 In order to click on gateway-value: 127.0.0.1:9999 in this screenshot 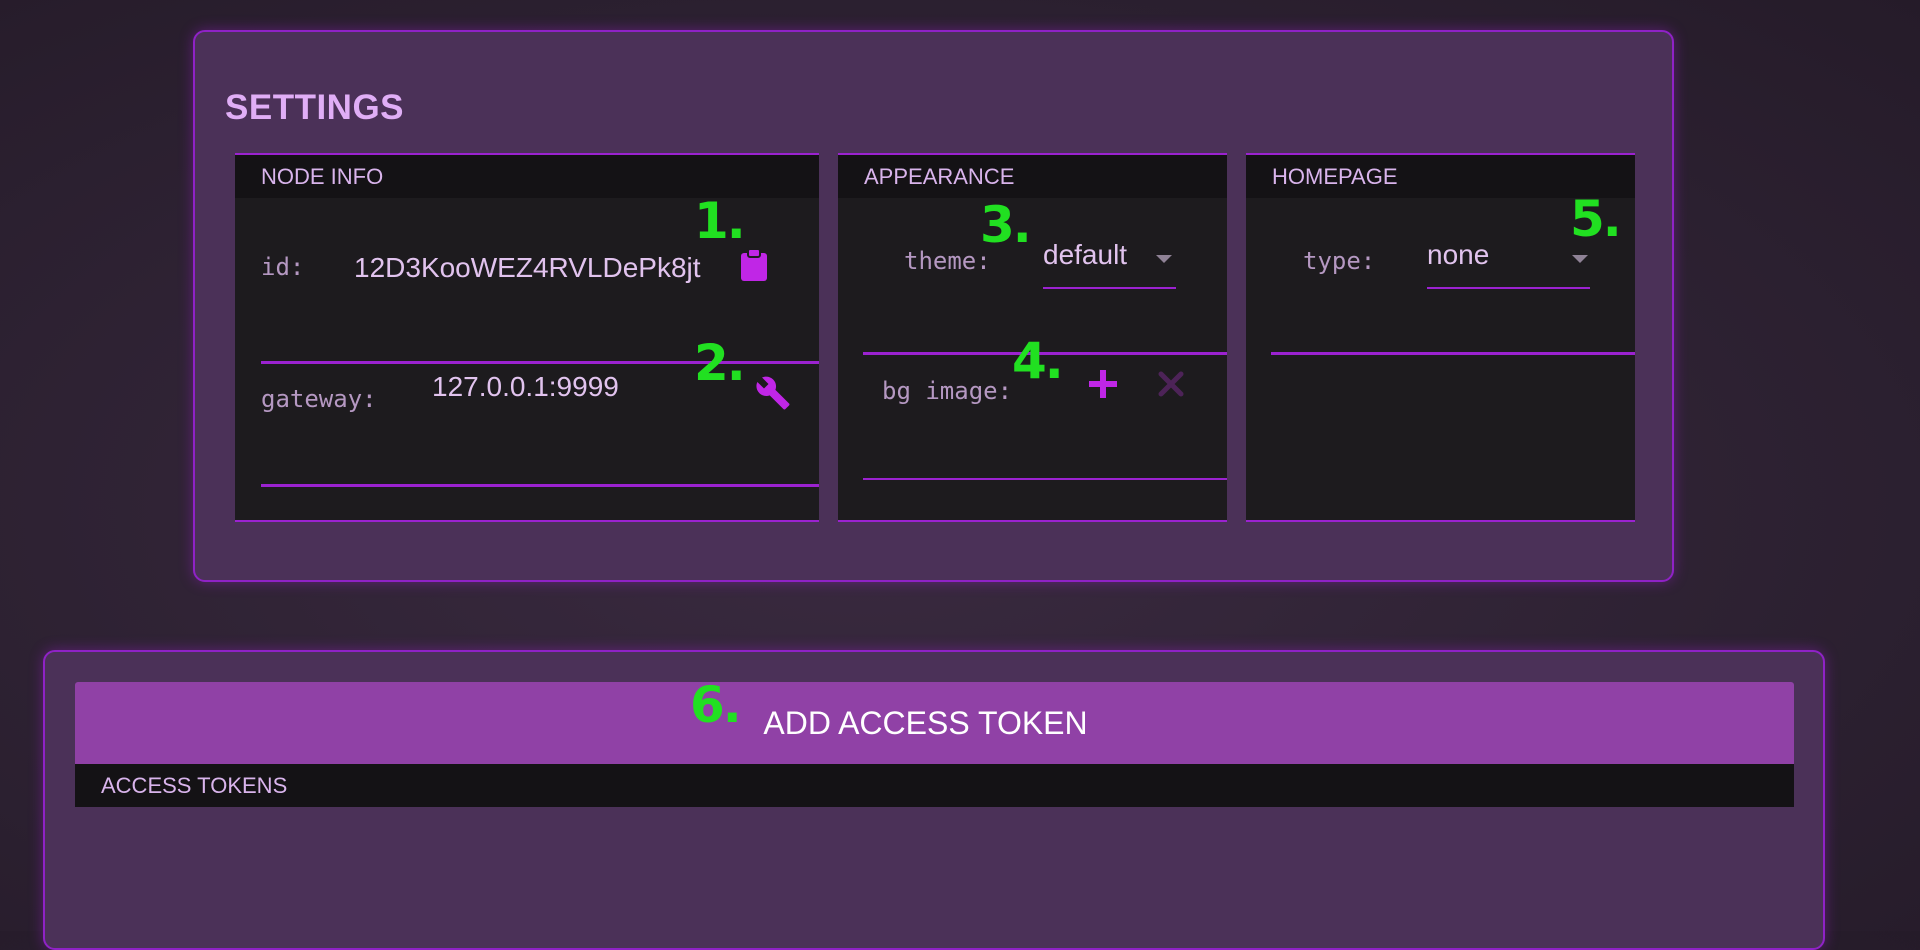, I will do `click(525, 386)`.